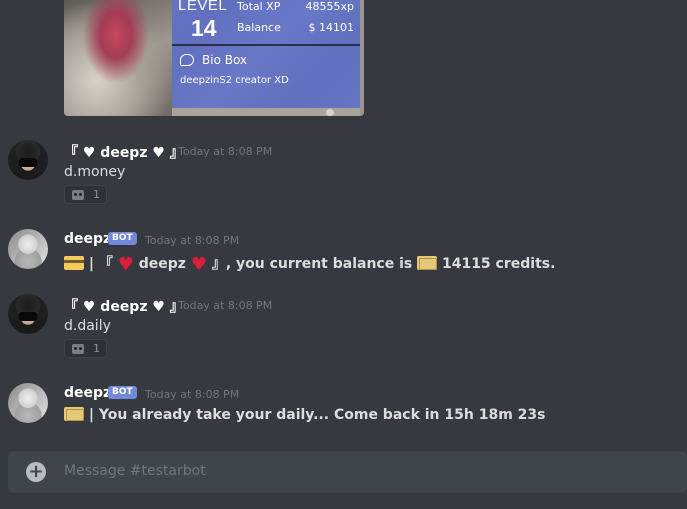  What do you see at coordinates (343, 175) in the screenshot?
I see `message-item: 『 ♥ deepz ♥ 』 Today at 8:08 PM d.money 1` at bounding box center [343, 175].